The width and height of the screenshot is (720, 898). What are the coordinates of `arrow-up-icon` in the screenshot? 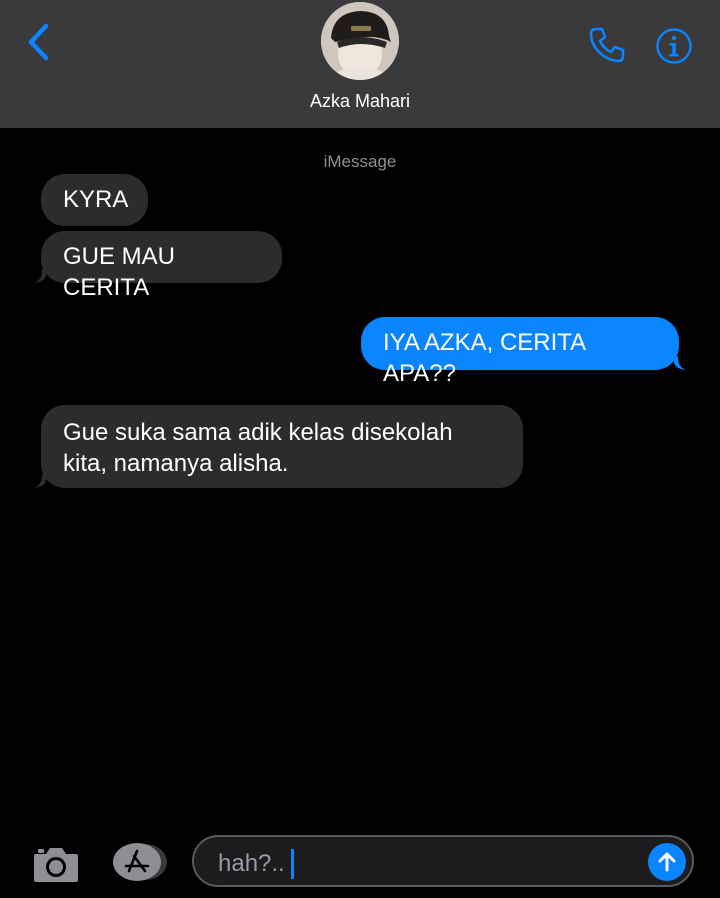 It's located at (667, 862).